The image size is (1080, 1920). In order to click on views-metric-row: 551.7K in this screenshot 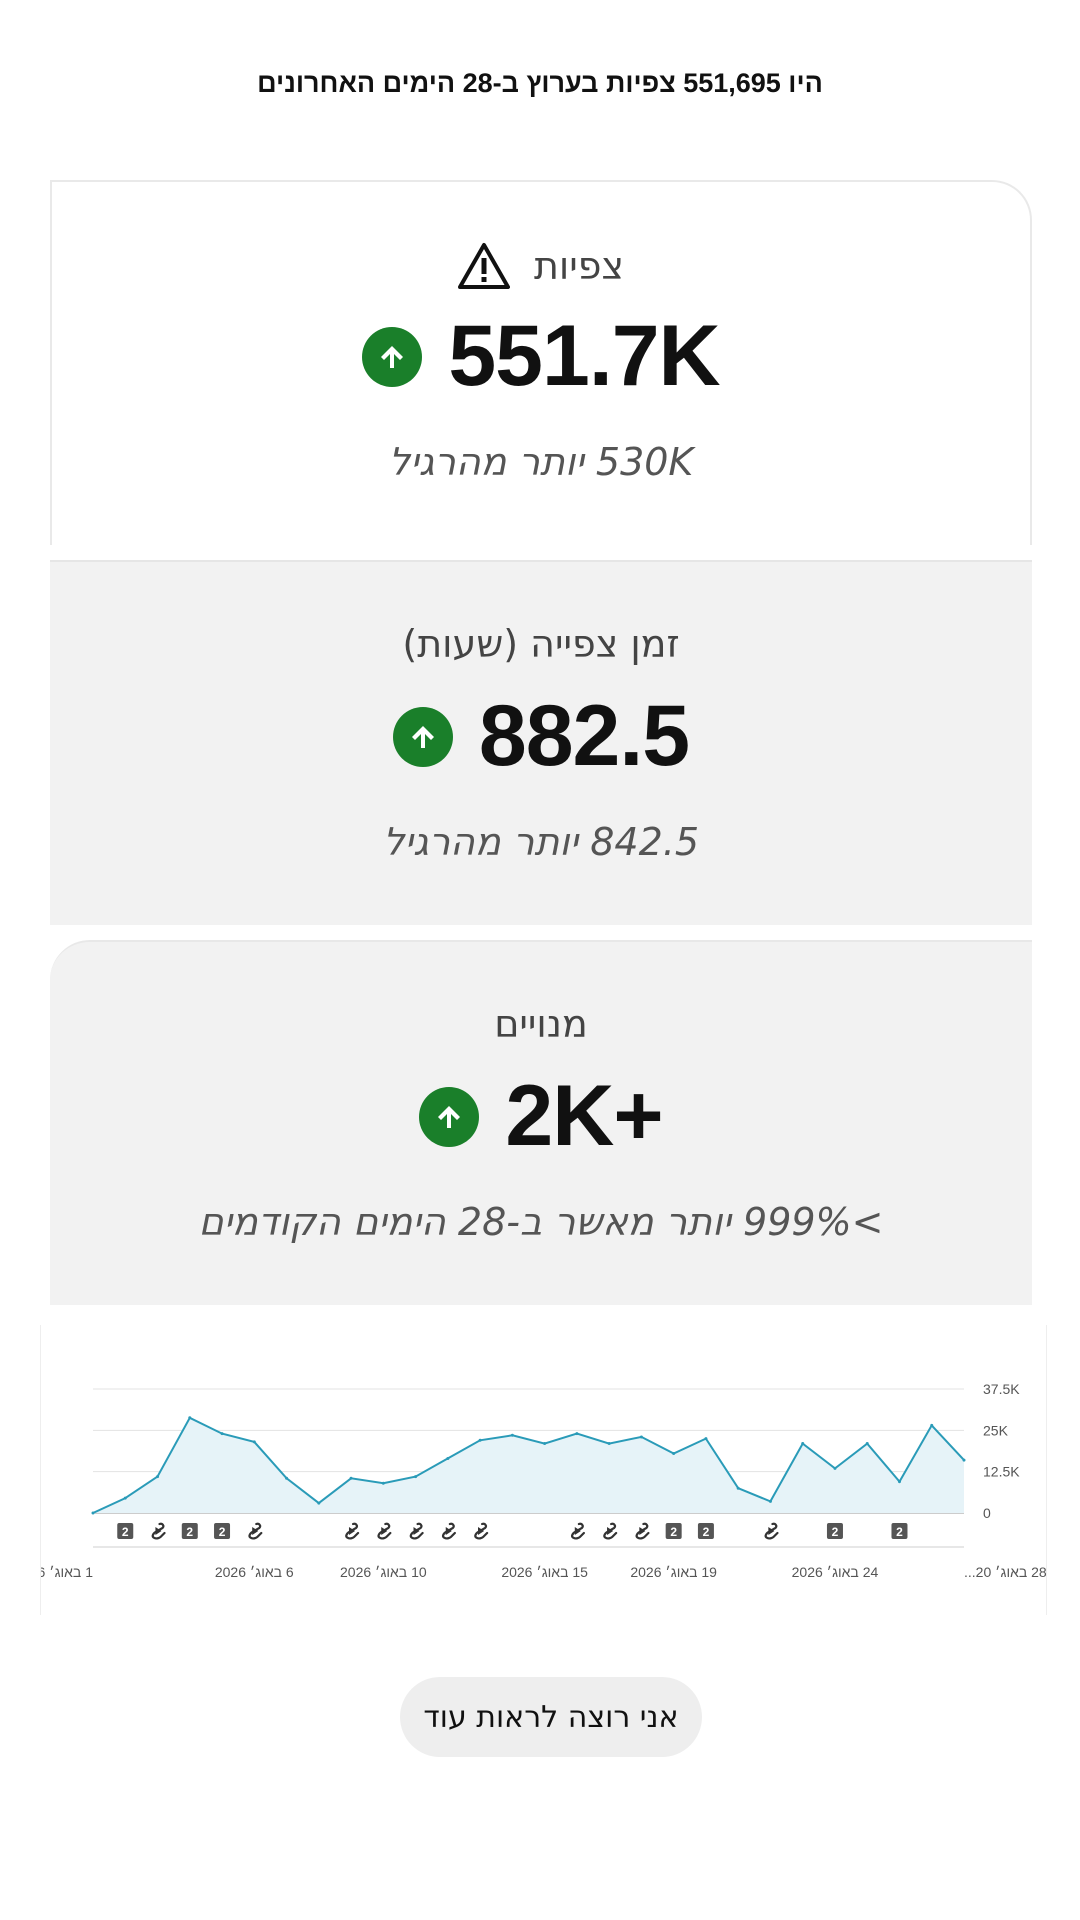, I will do `click(541, 356)`.